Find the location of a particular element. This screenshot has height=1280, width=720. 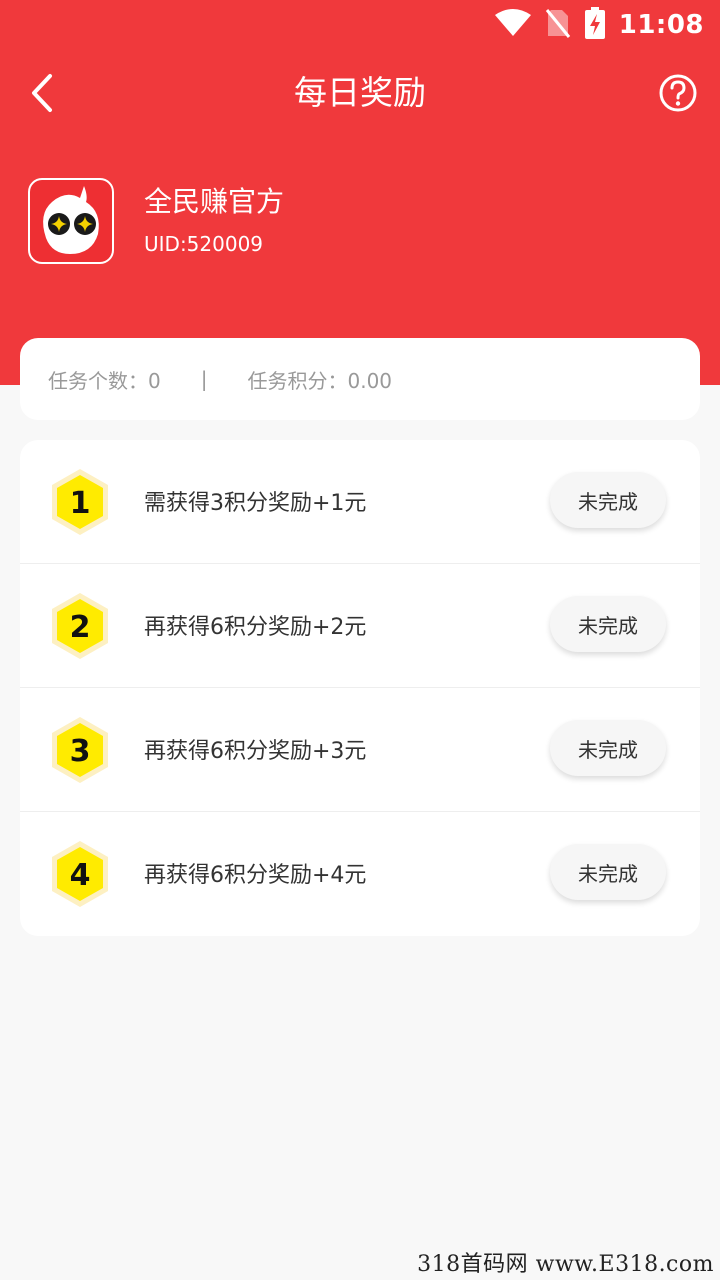

page-title: 每日奖励 is located at coordinates (360, 92).